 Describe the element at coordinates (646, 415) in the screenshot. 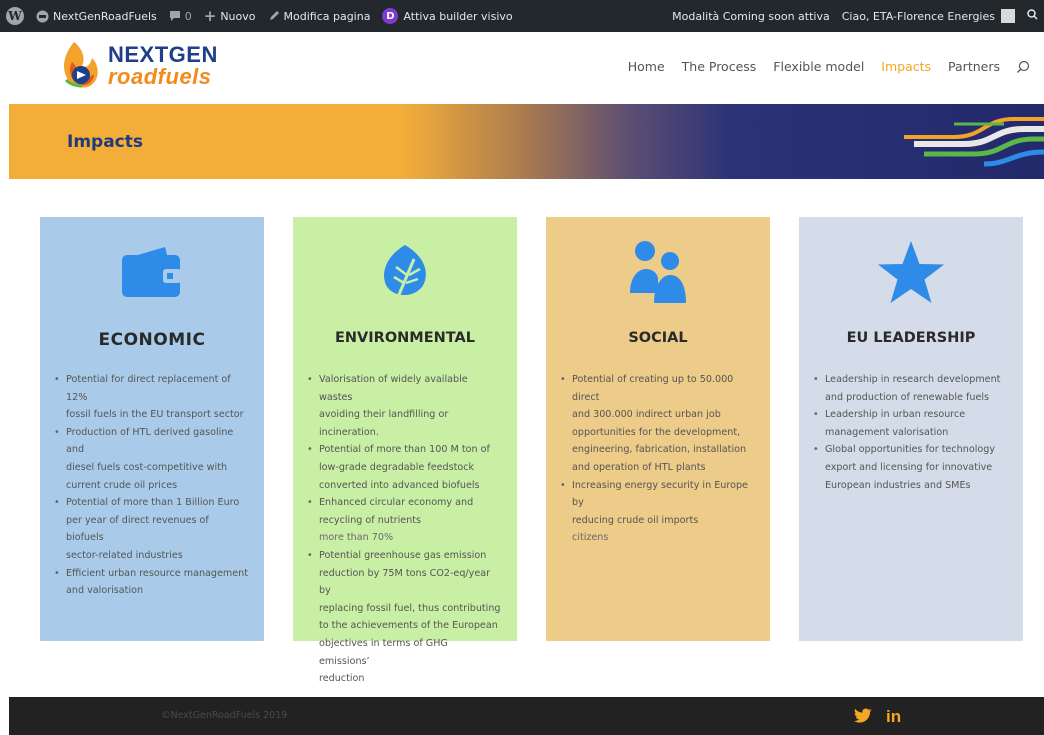

I see `list-item: and 300.000 indirect urban job` at that location.